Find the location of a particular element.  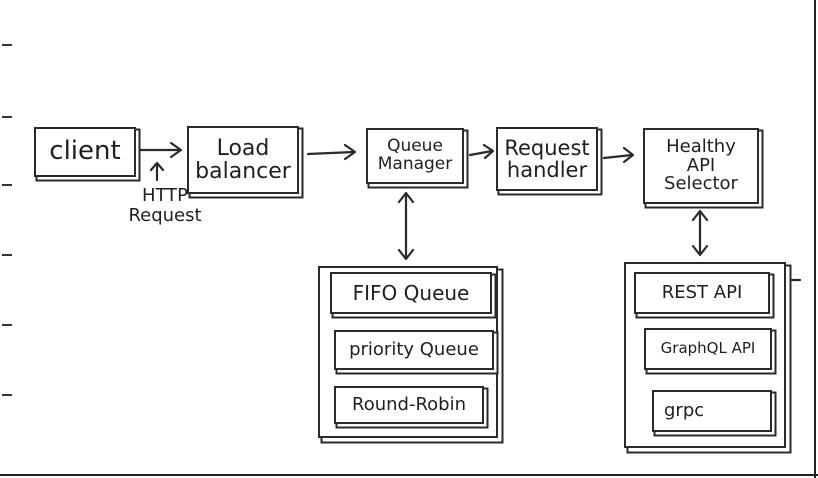

arrow-load-balancer-to-queue-manager is located at coordinates (331, 153).